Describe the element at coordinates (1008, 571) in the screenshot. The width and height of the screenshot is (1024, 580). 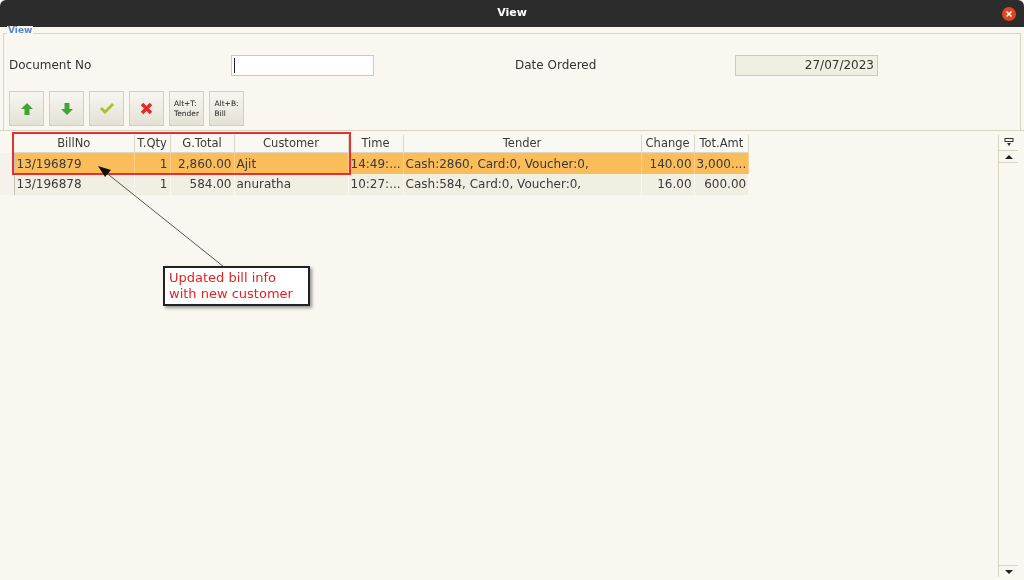
I see `scroll-down-icon` at that location.